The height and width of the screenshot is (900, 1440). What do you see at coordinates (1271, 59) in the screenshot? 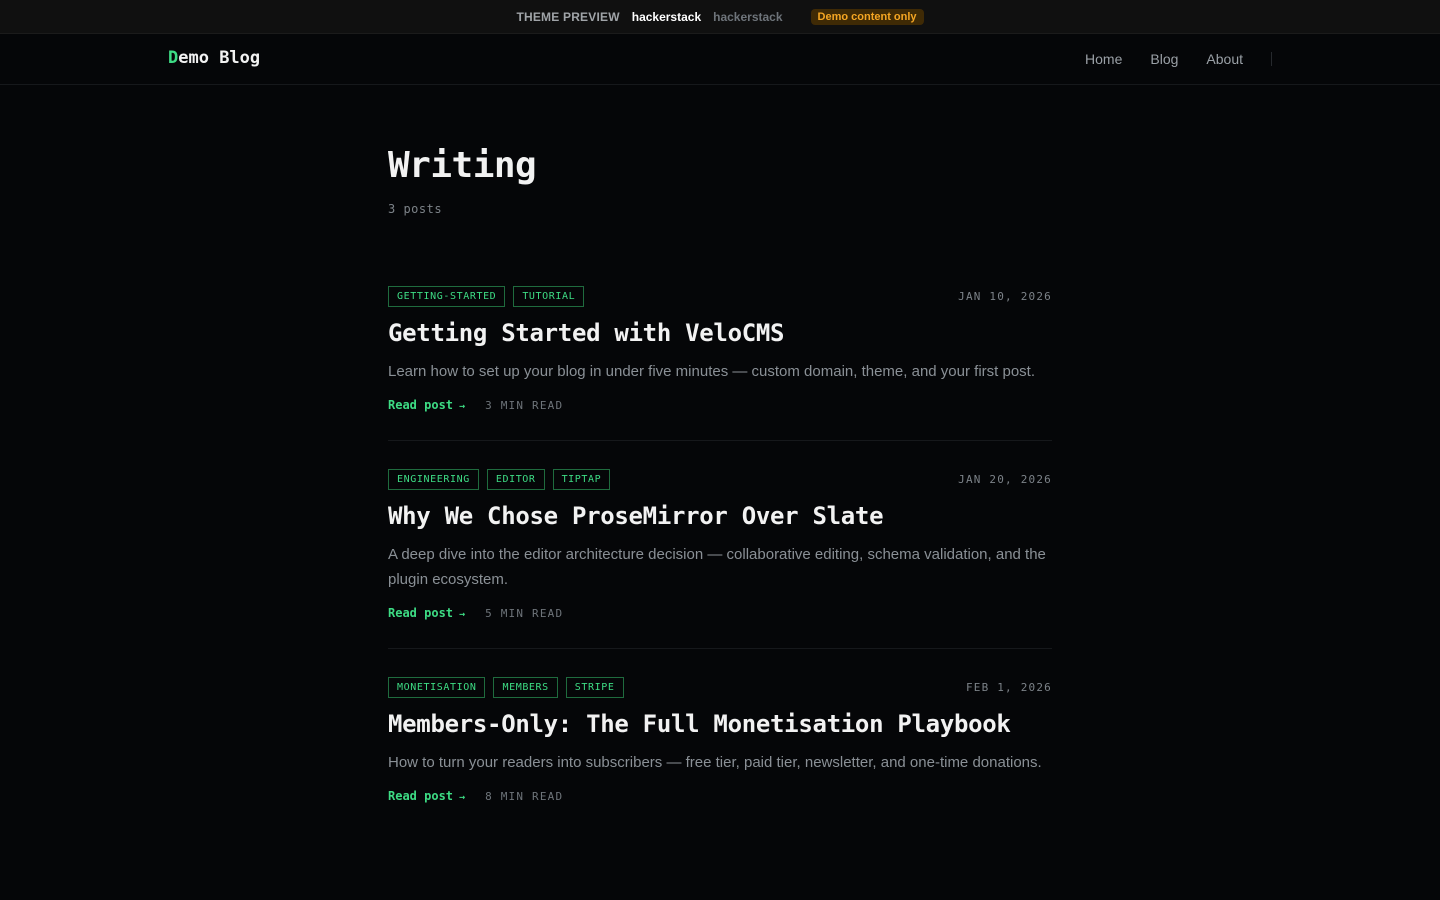
I see `nav-divider` at bounding box center [1271, 59].